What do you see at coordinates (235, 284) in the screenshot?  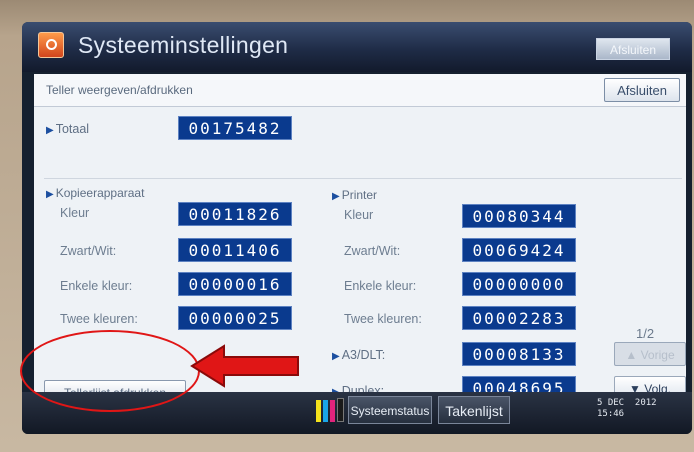 I see `copier-single-color-counter: 00000016` at bounding box center [235, 284].